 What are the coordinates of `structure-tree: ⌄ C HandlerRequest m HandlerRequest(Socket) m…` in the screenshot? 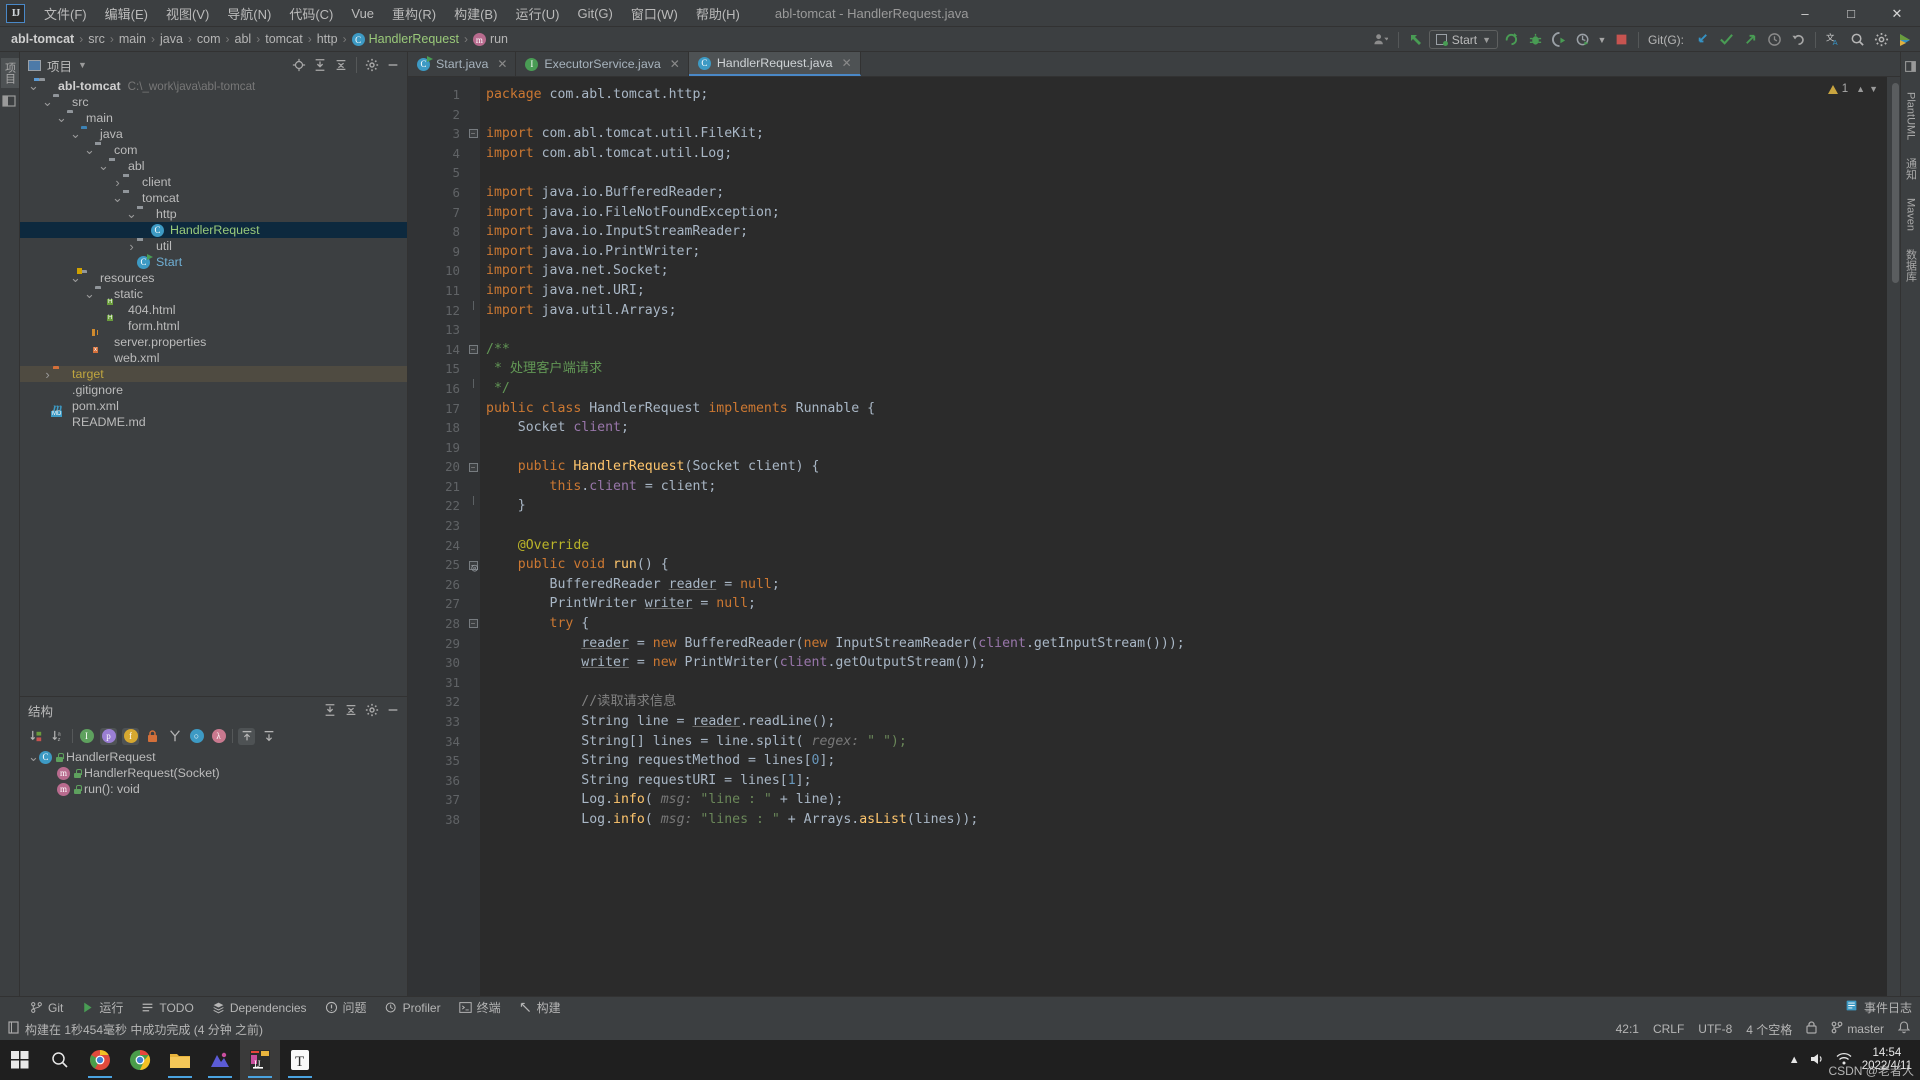 It's located at (213, 872).